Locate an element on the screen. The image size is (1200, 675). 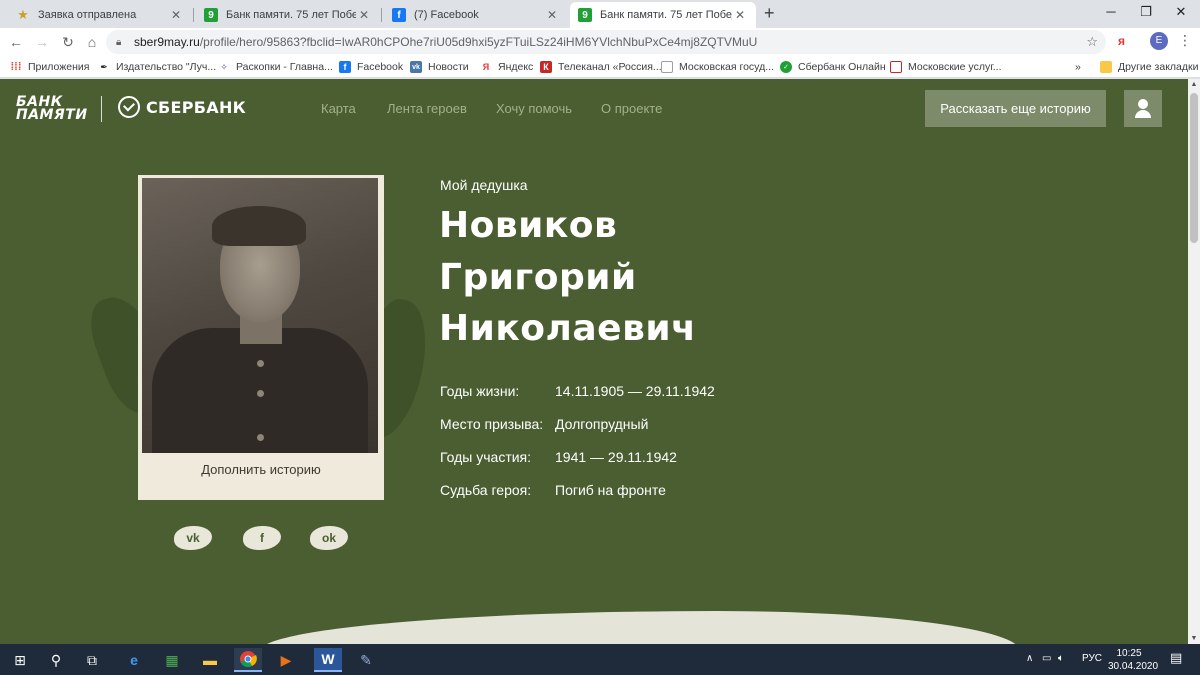
yandex-icon: Я is located at coordinates (486, 67).